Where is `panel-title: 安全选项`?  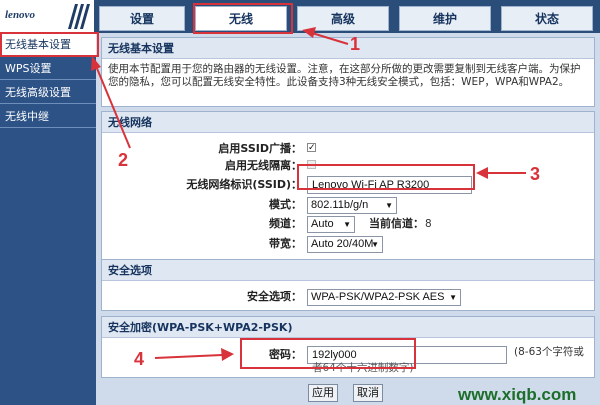 panel-title: 安全选项 is located at coordinates (348, 270).